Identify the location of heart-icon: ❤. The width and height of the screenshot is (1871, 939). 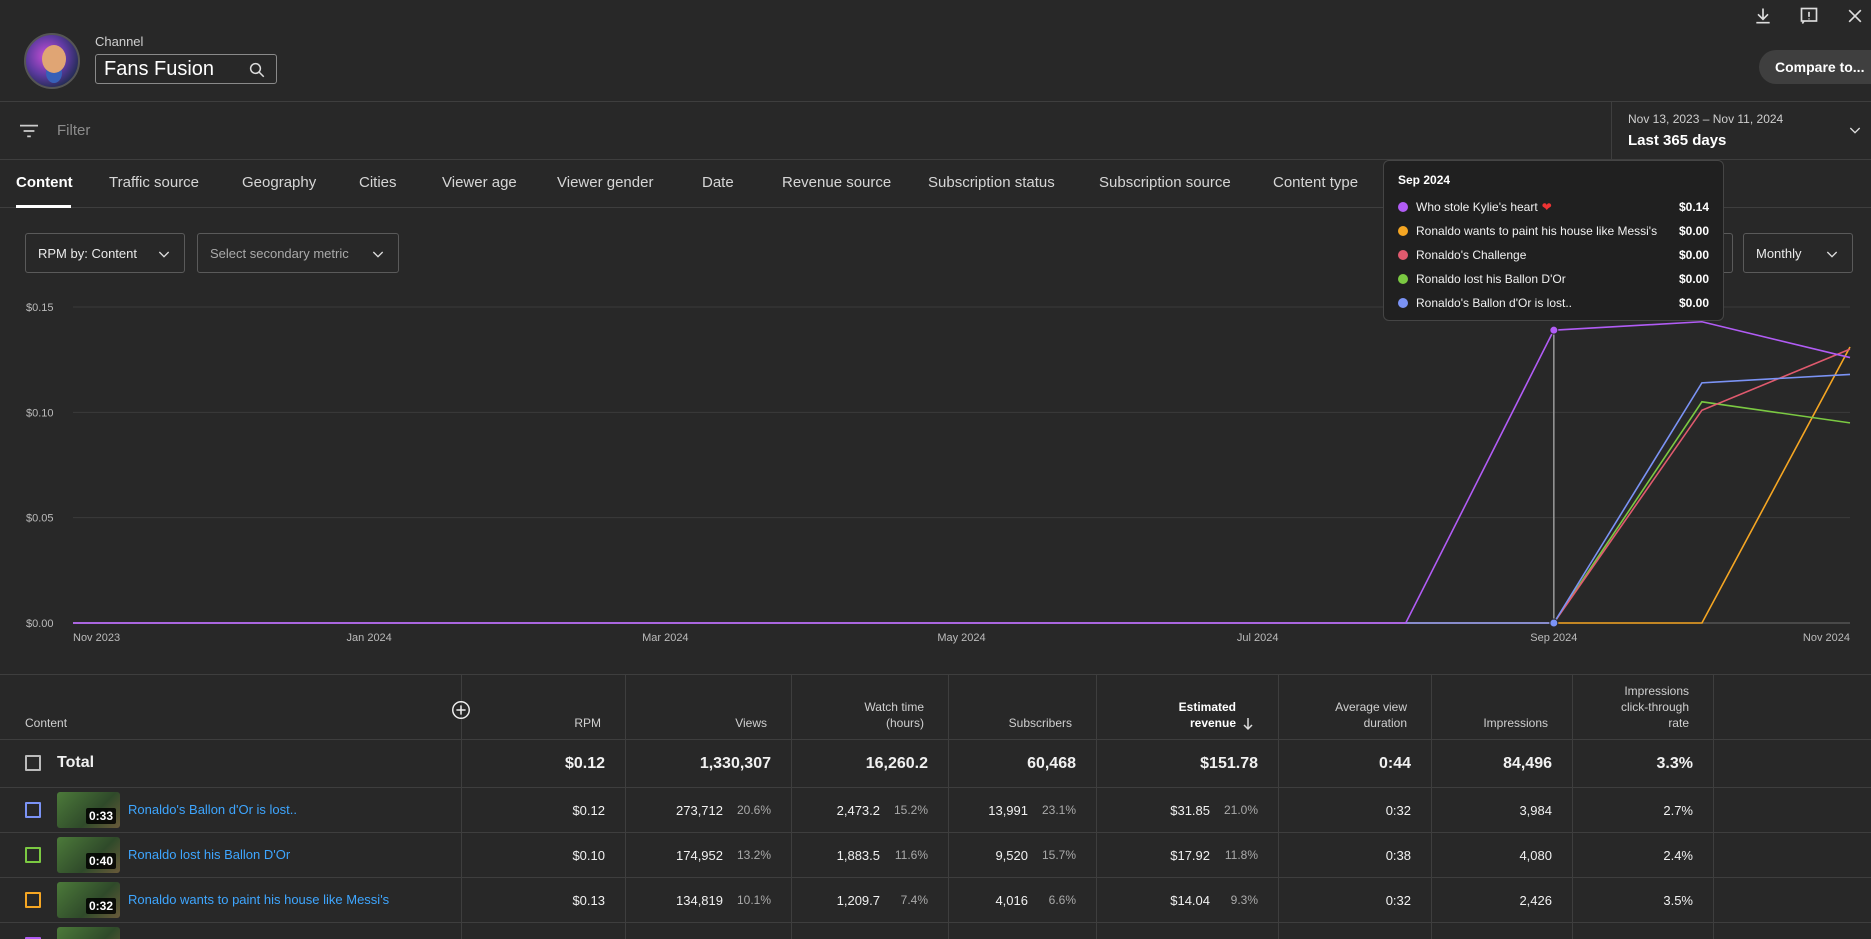
(1546, 207).